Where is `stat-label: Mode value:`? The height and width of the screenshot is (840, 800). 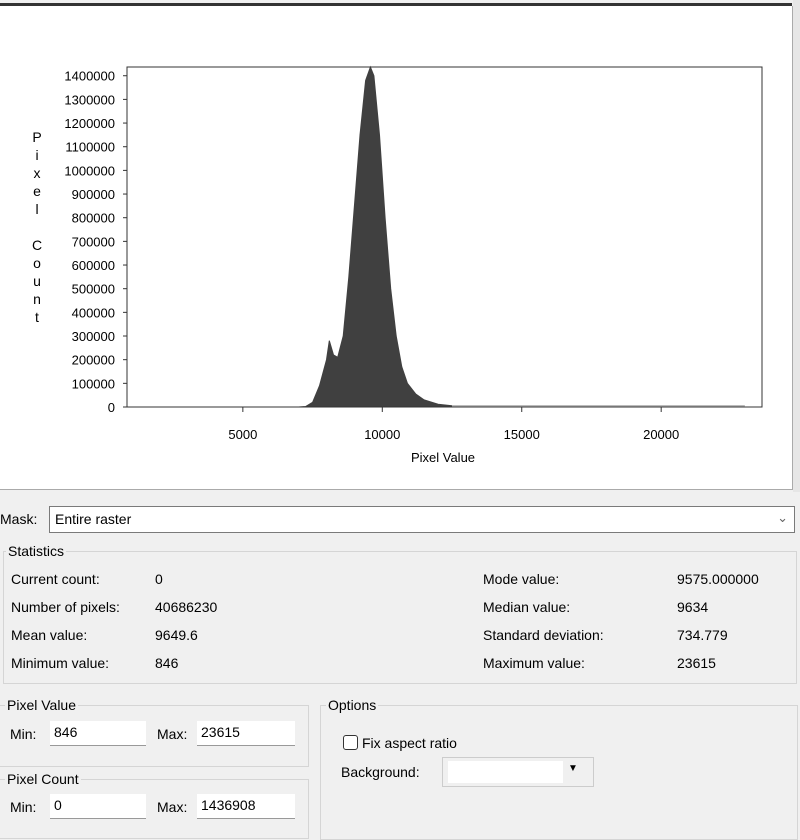 stat-label: Mode value: is located at coordinates (521, 579).